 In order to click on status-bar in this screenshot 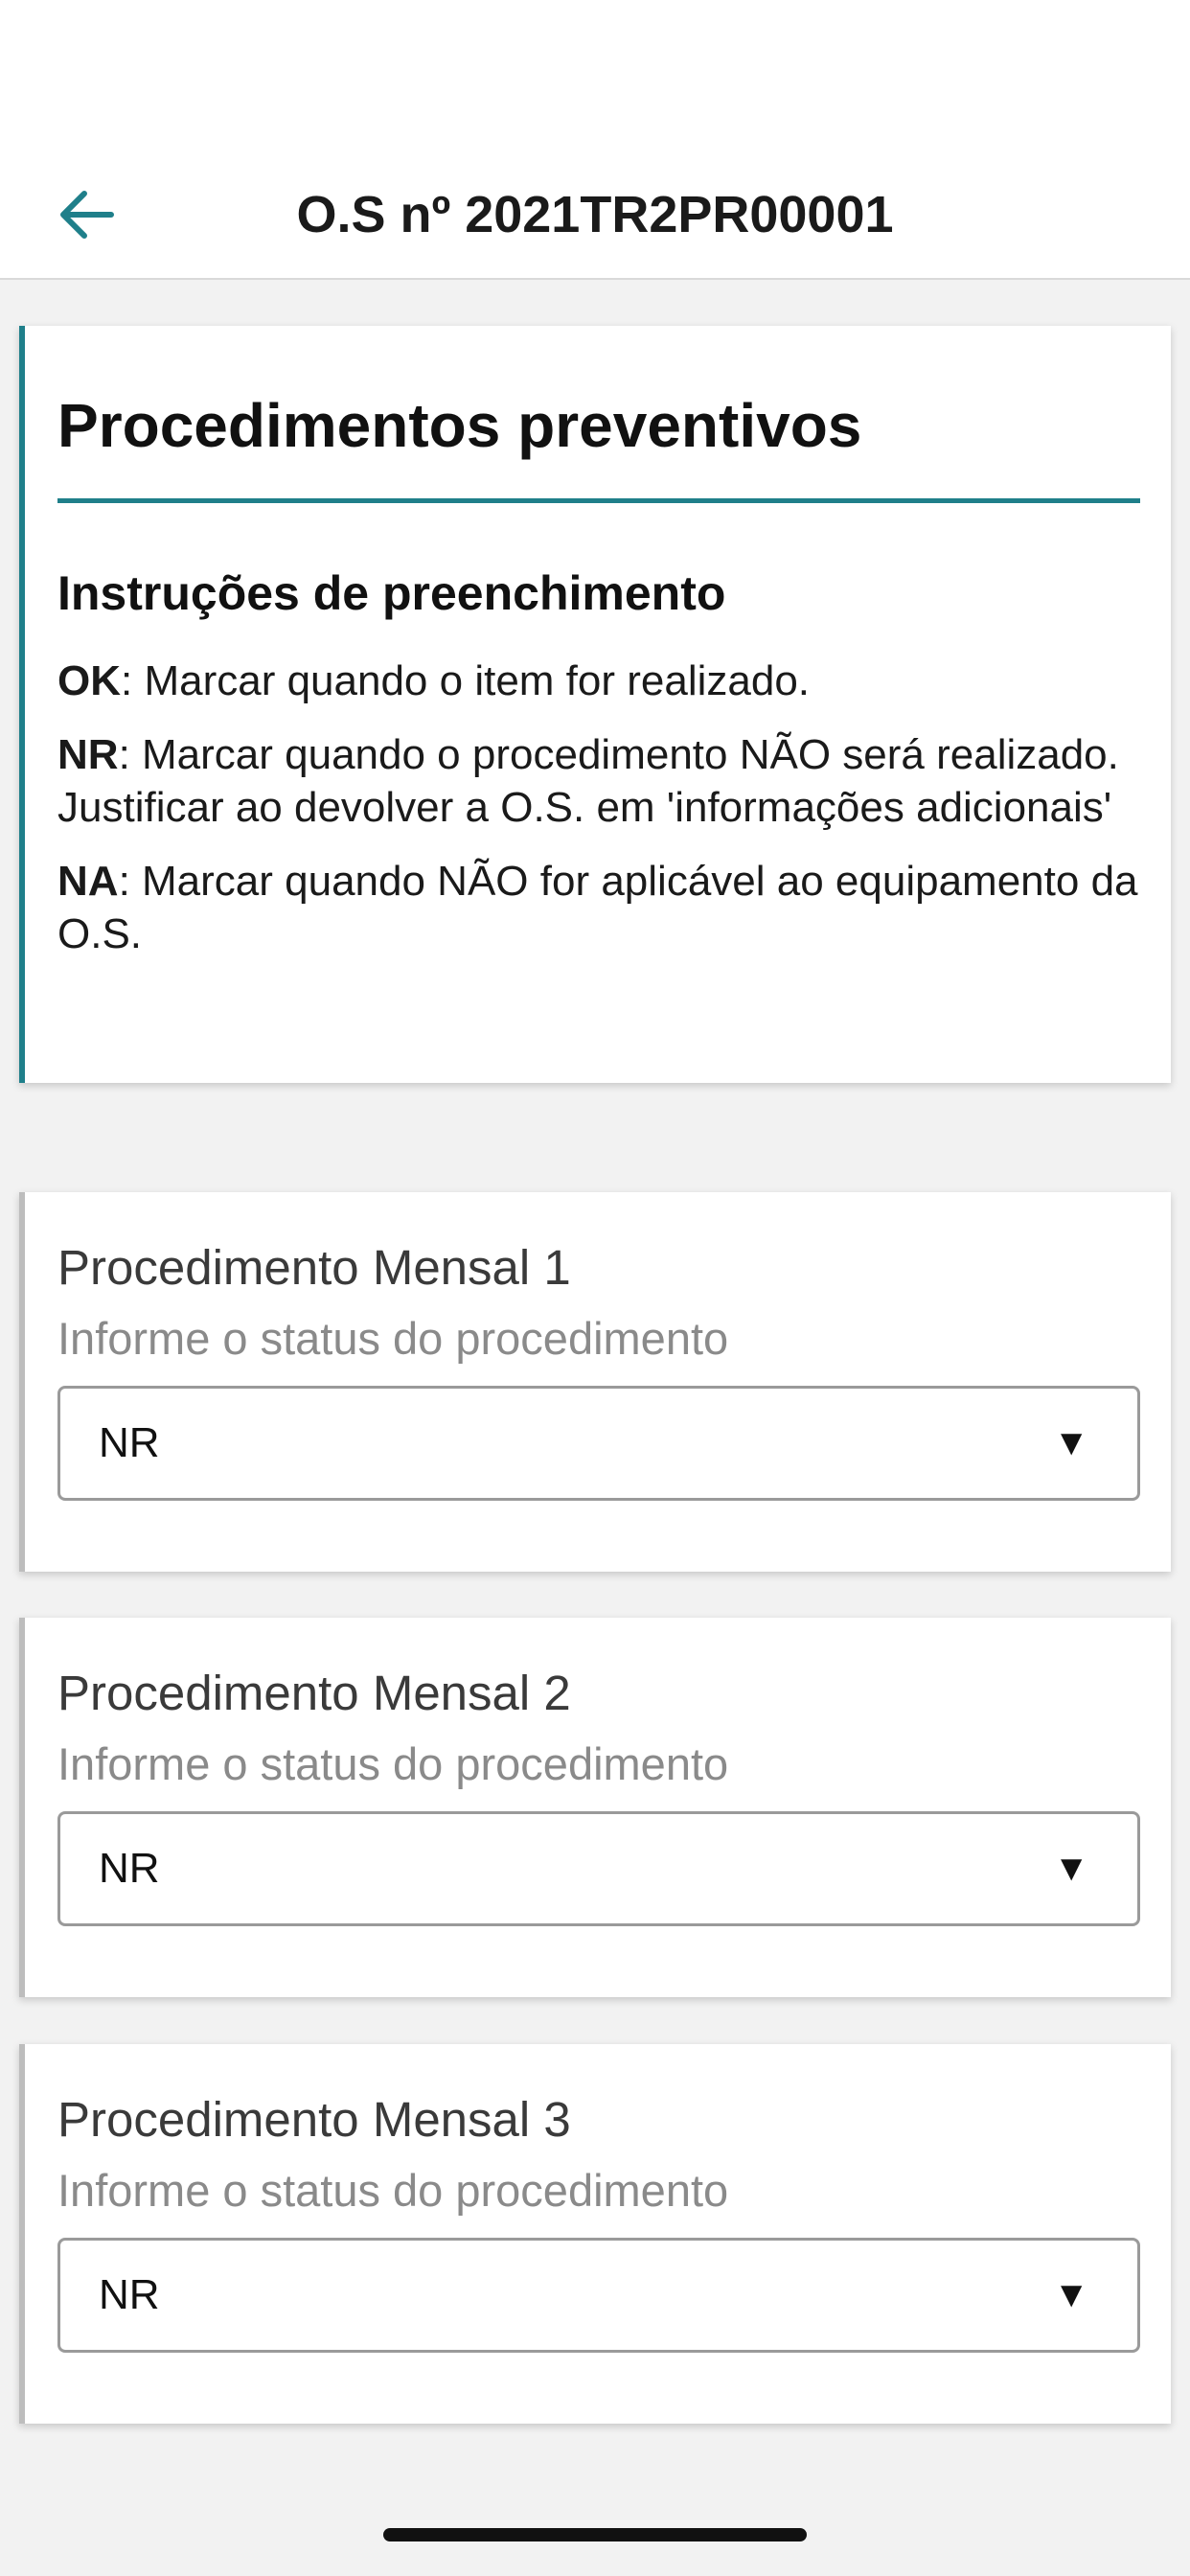, I will do `click(595, 72)`.